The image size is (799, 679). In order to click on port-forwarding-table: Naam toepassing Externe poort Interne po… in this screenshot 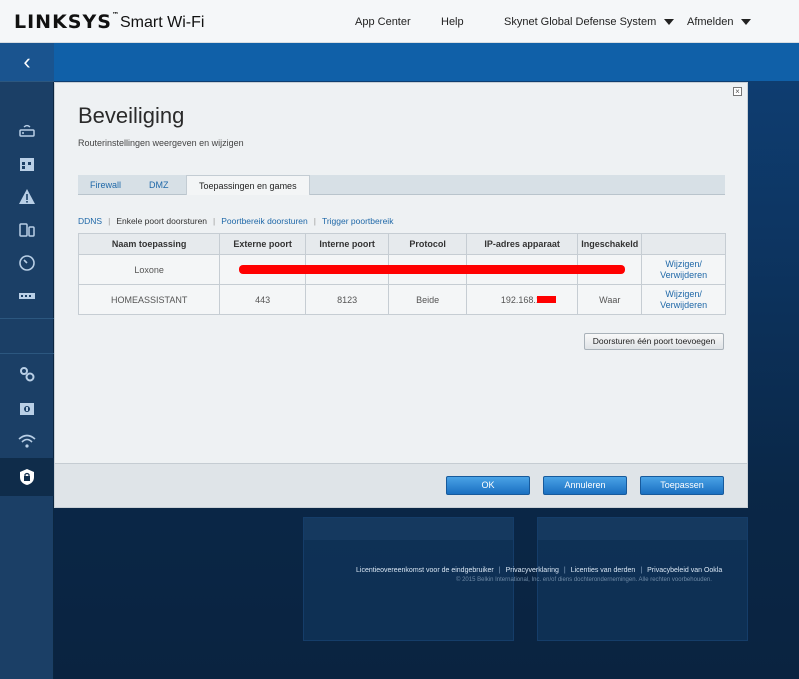, I will do `click(401, 274)`.